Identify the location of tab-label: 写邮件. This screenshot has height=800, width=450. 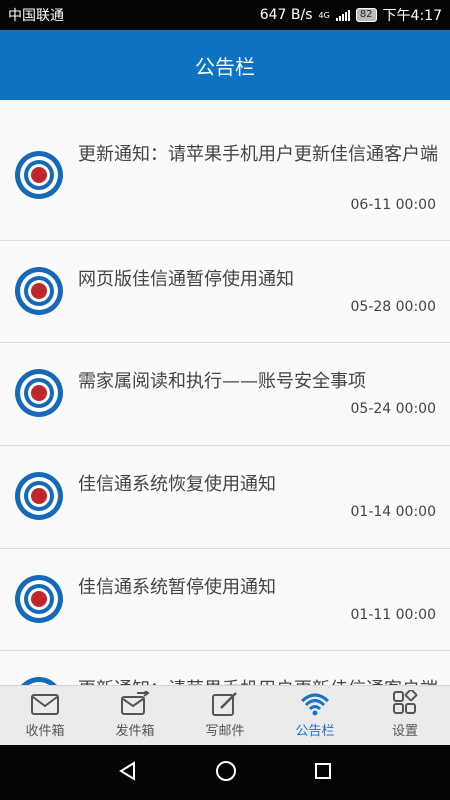
(225, 731).